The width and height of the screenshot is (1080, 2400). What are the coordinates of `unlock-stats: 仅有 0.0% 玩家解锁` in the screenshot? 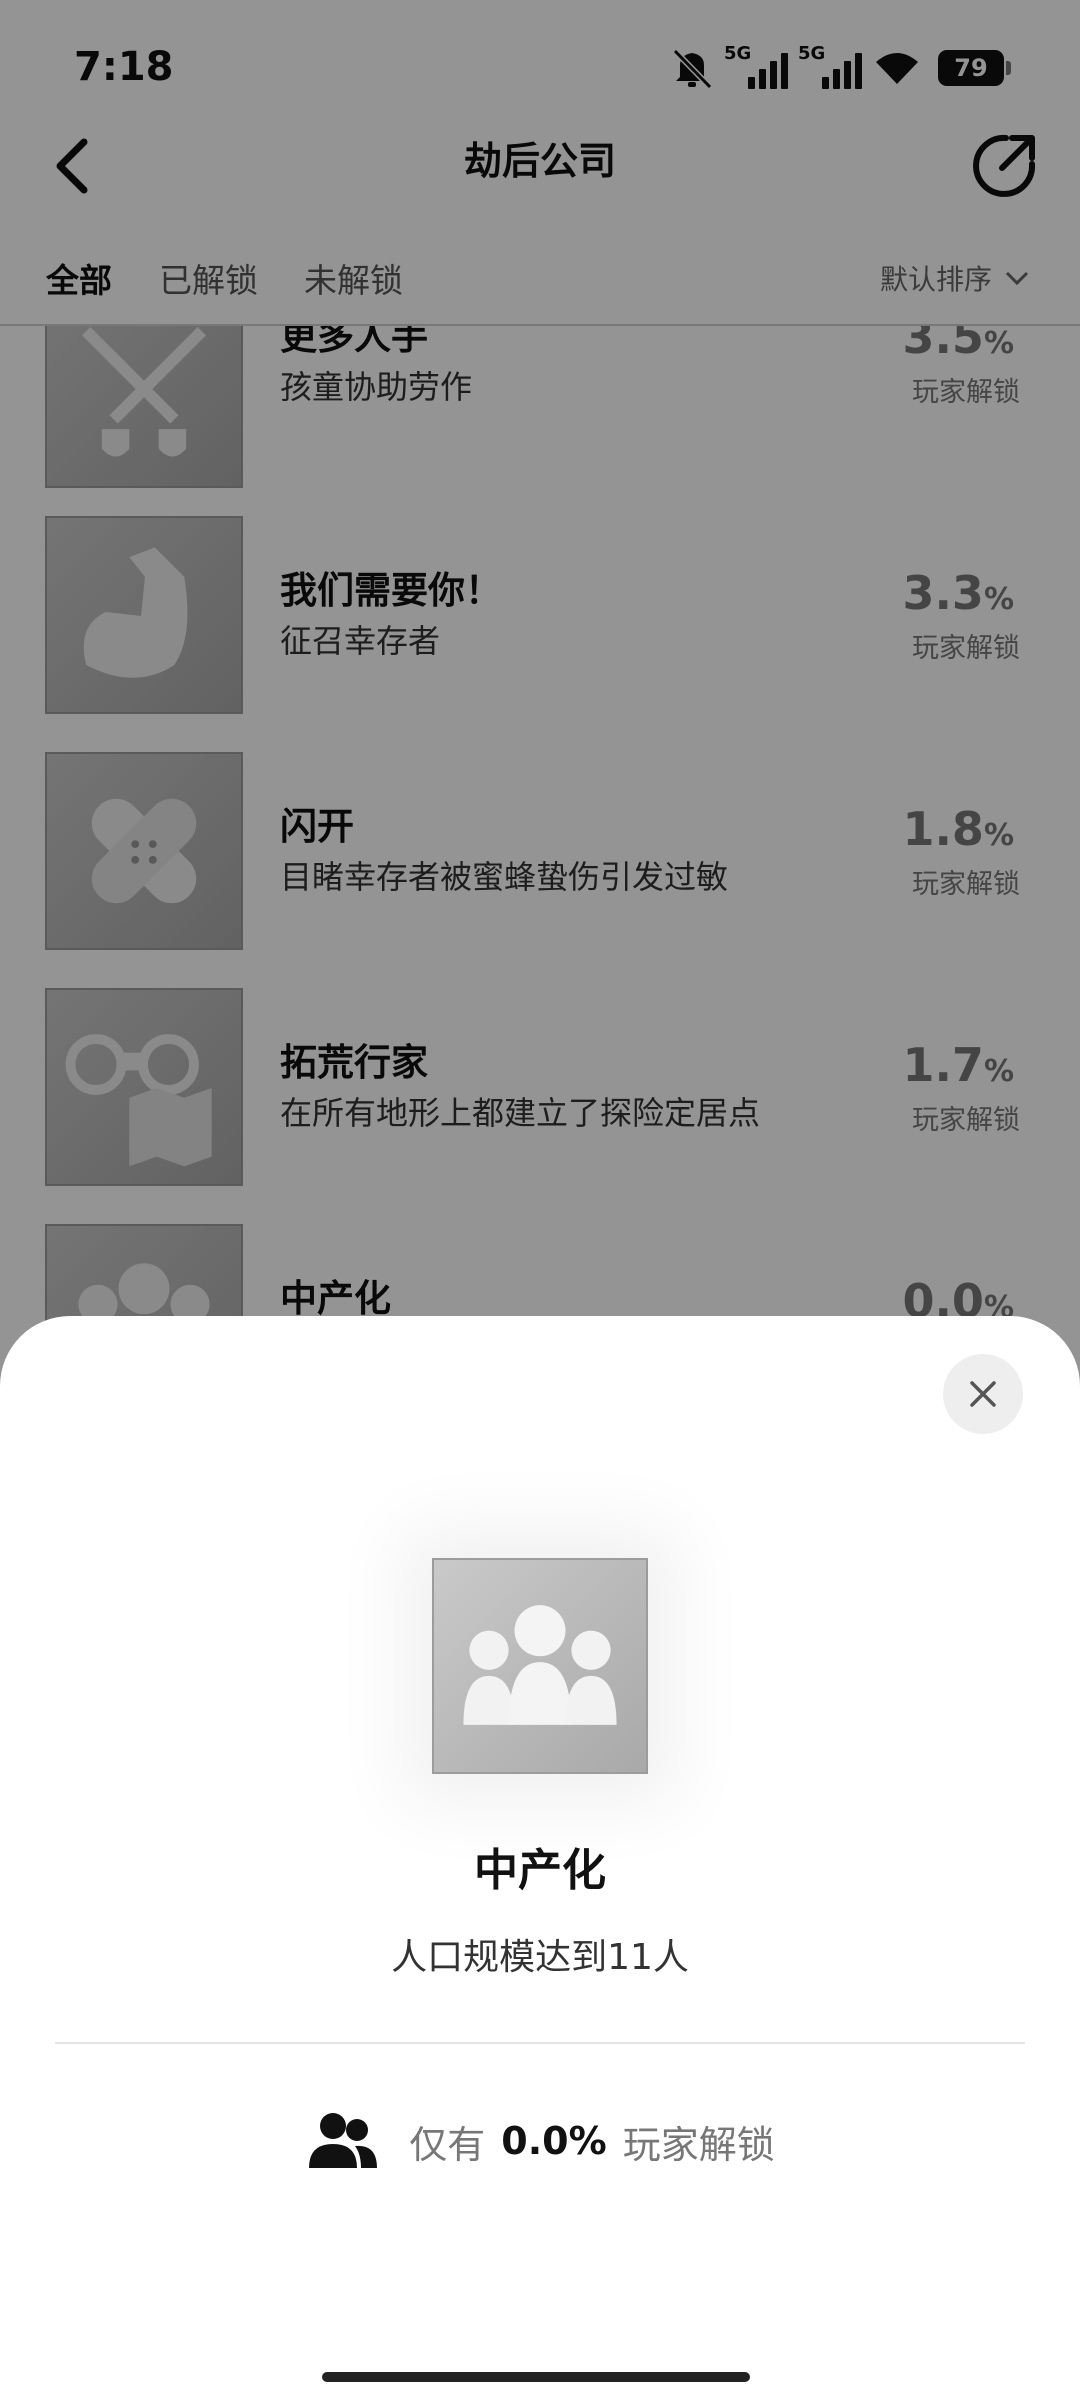 It's located at (540, 2141).